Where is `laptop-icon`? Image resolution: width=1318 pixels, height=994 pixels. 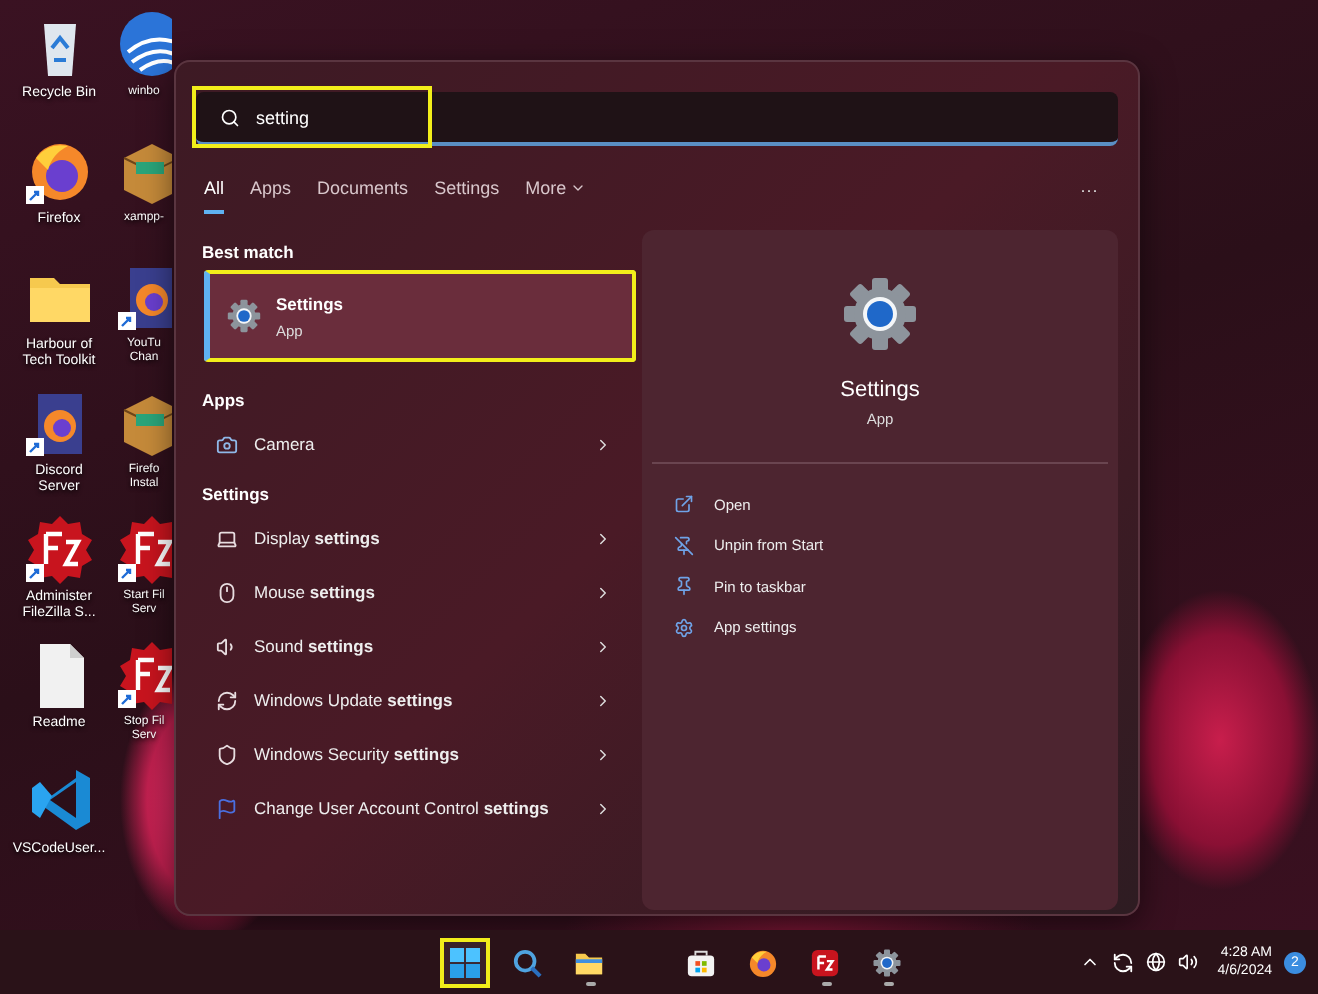 laptop-icon is located at coordinates (227, 539).